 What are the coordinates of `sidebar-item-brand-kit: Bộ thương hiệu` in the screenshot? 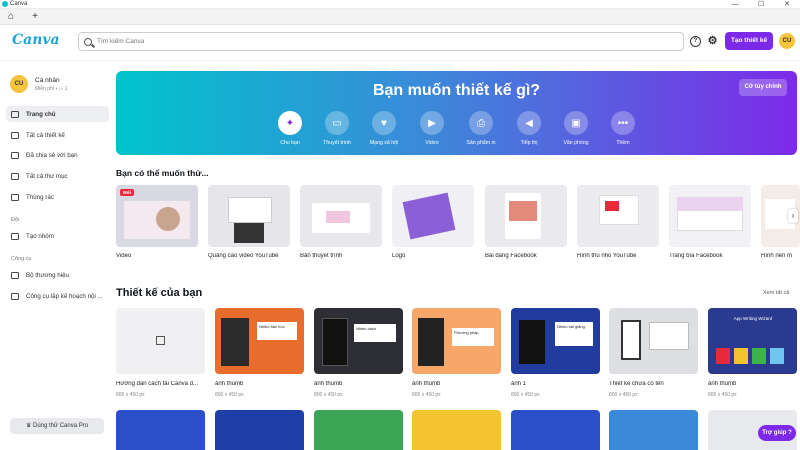 It's located at (57, 275).